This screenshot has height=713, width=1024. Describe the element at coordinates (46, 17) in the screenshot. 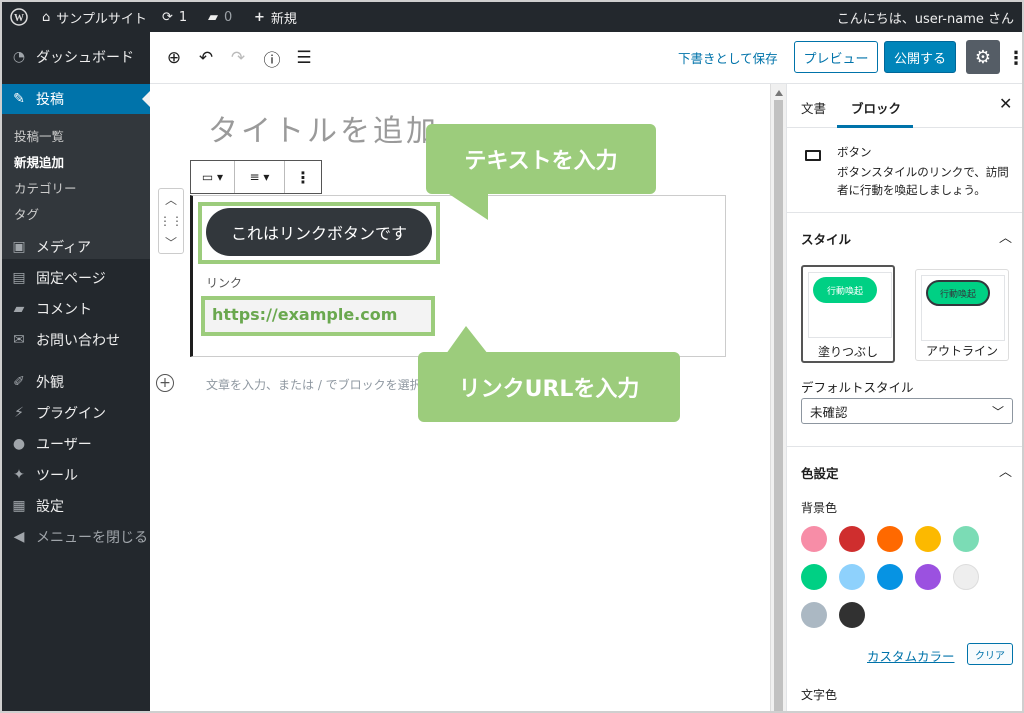

I see `home-icon: ⌂` at that location.